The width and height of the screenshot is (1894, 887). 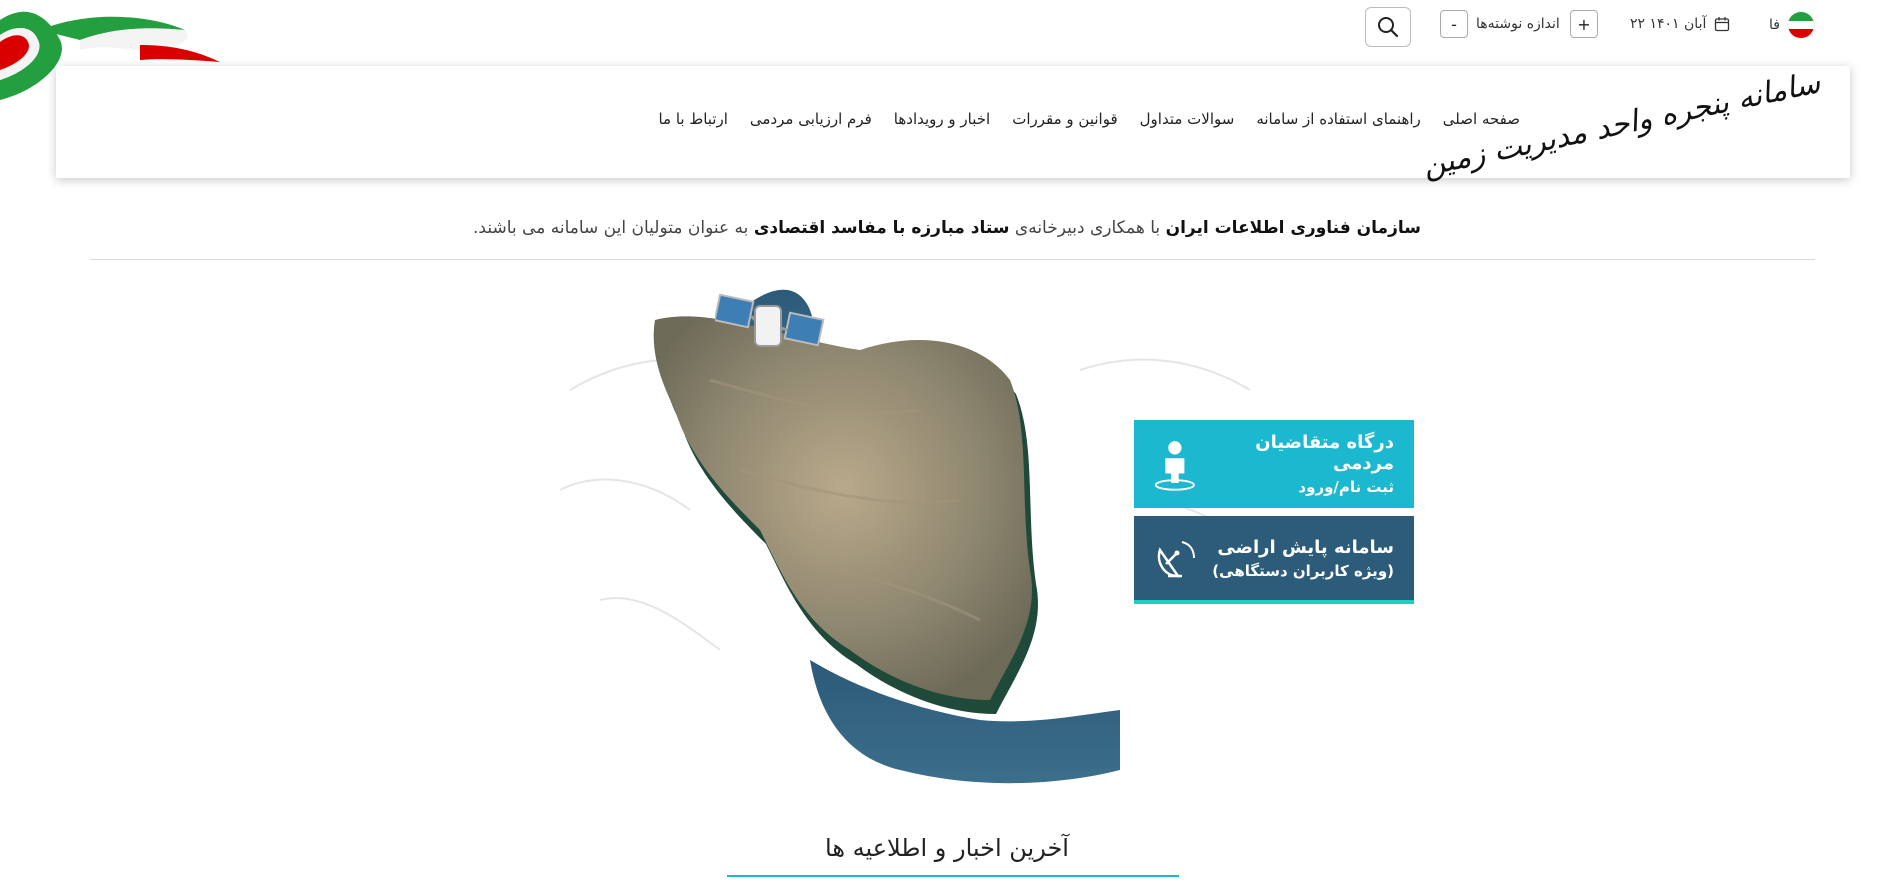 I want to click on font-increase-button: +, so click(x=1584, y=24).